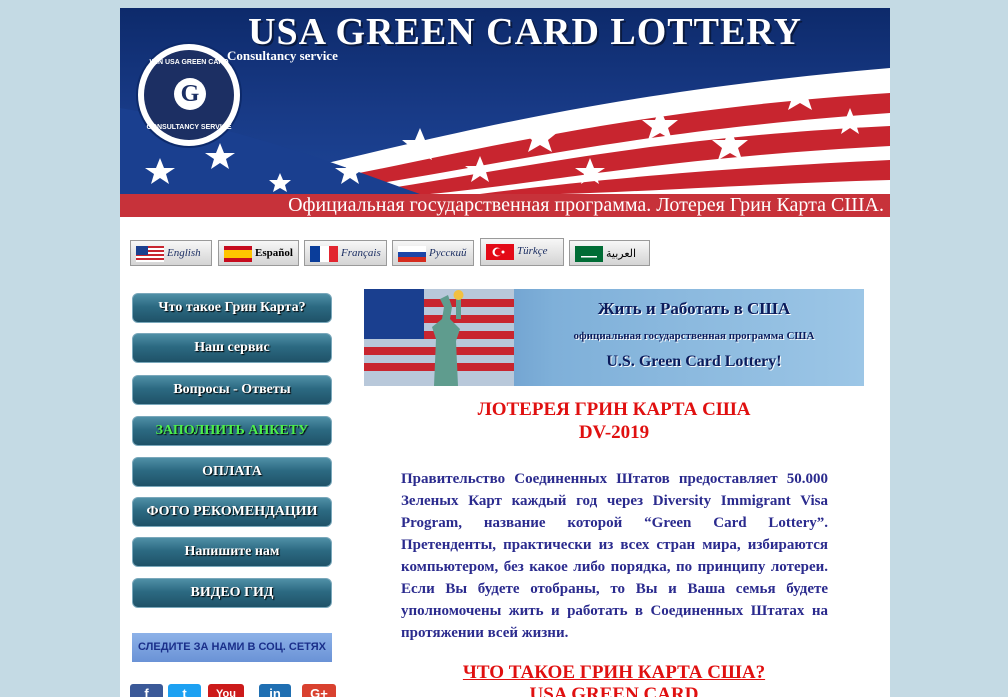  I want to click on language-button-english: English, so click(171, 253).